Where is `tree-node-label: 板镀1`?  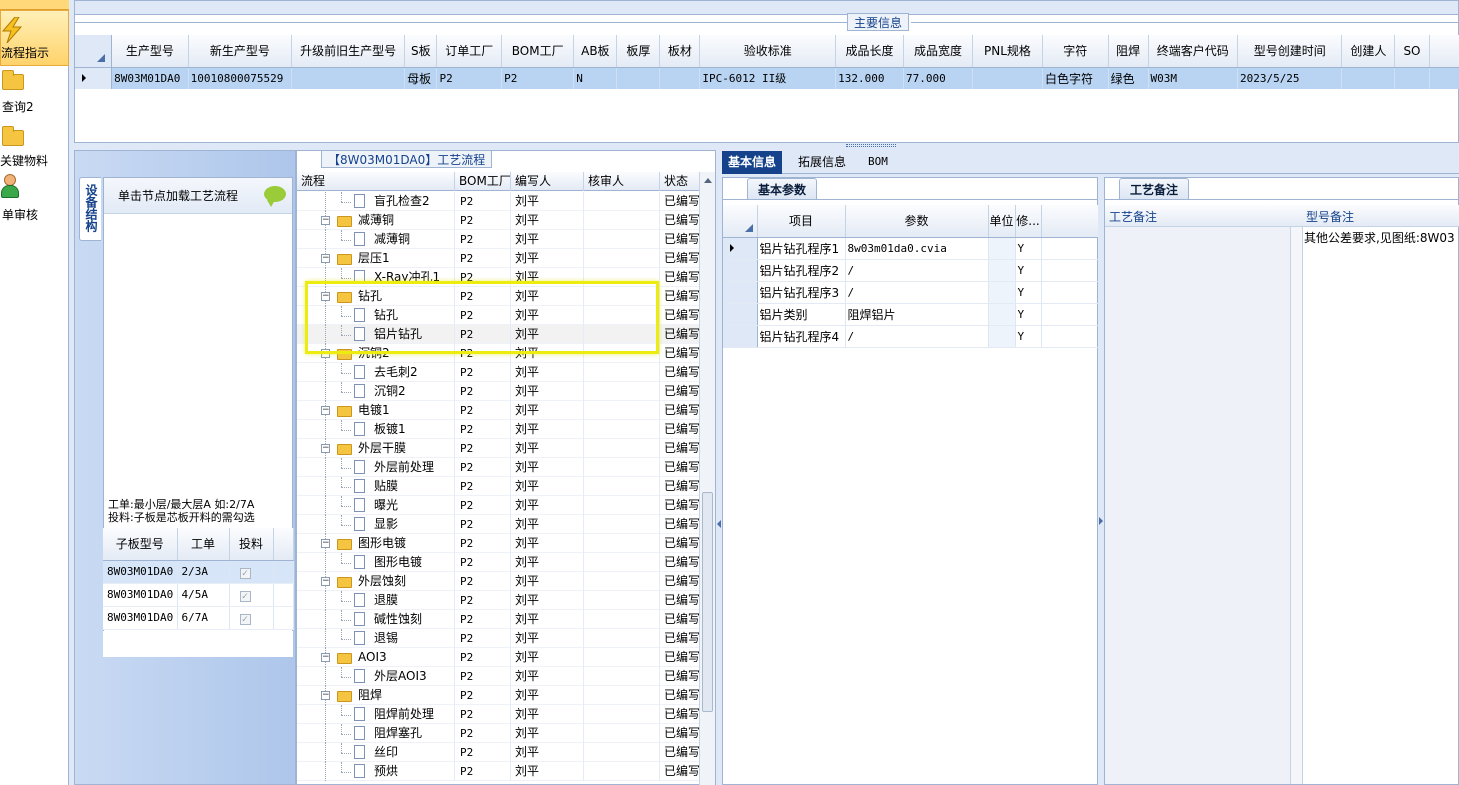
tree-node-label: 板镀1 is located at coordinates (390, 429).